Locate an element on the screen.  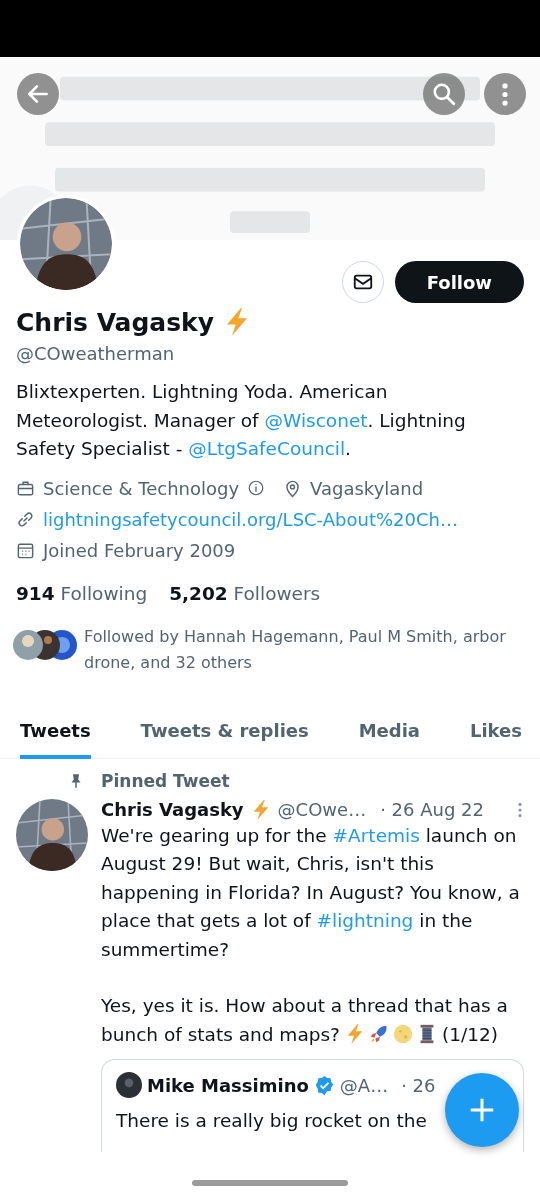
compose-button is located at coordinates (482, 1110).